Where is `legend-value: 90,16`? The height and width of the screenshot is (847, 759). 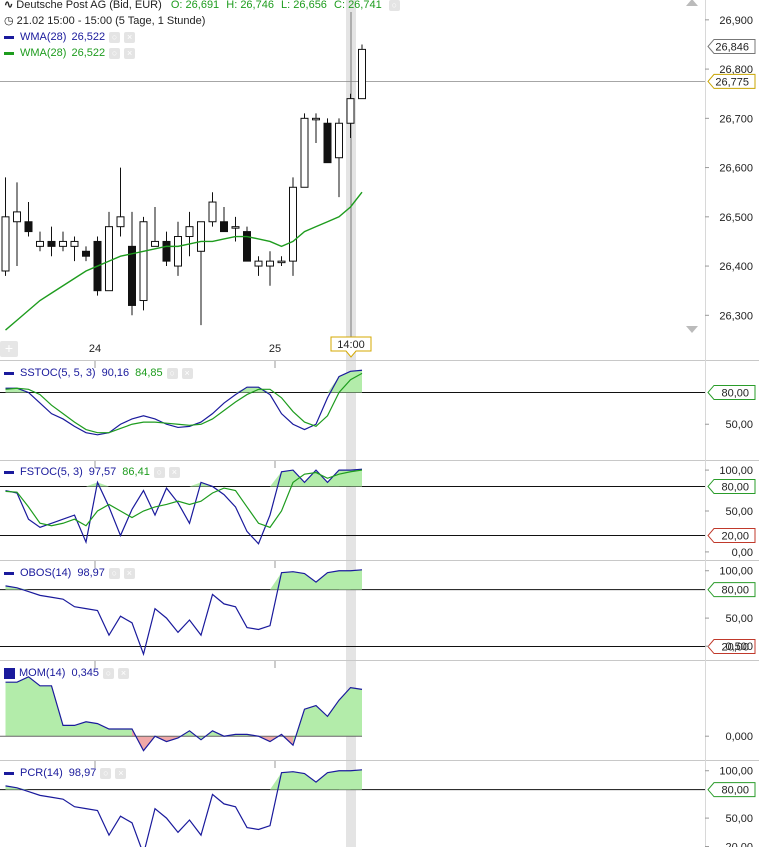
legend-value: 90,16 is located at coordinates (115, 373).